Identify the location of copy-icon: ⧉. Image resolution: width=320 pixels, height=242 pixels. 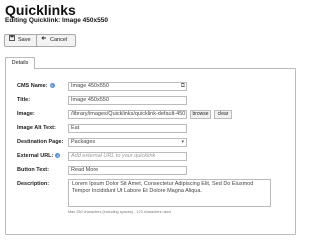
(183, 86).